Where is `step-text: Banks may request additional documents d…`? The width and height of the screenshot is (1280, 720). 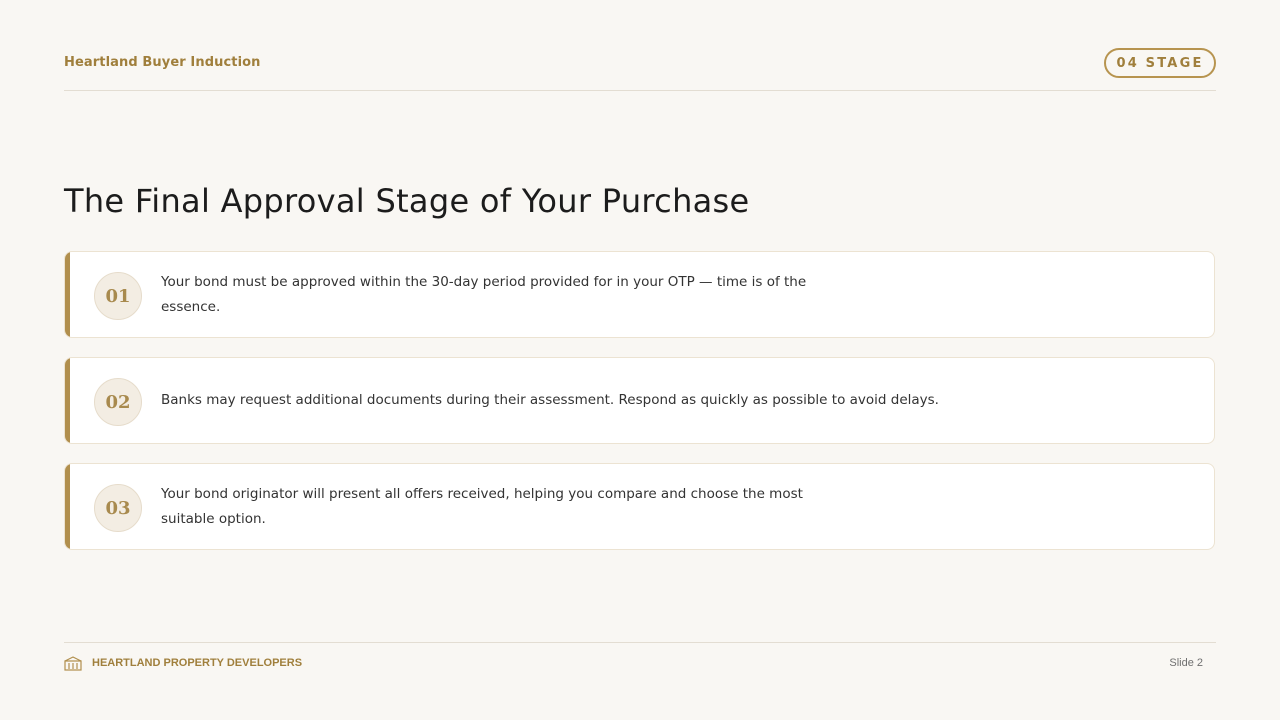 step-text: Banks may request additional documents d… is located at coordinates (550, 400).